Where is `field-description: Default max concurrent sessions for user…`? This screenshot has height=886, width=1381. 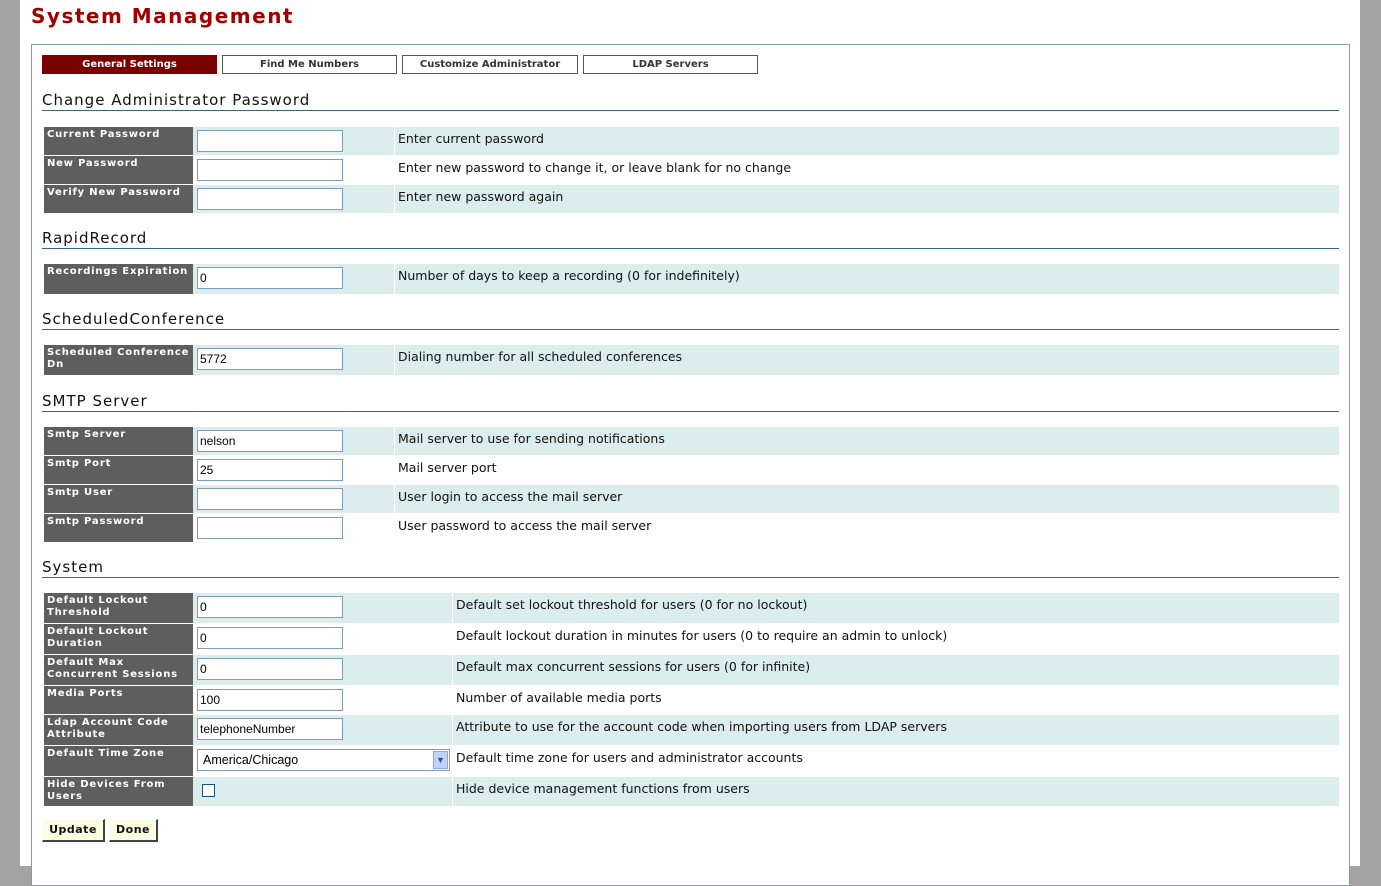 field-description: Default max concurrent sessions for user… is located at coordinates (633, 666).